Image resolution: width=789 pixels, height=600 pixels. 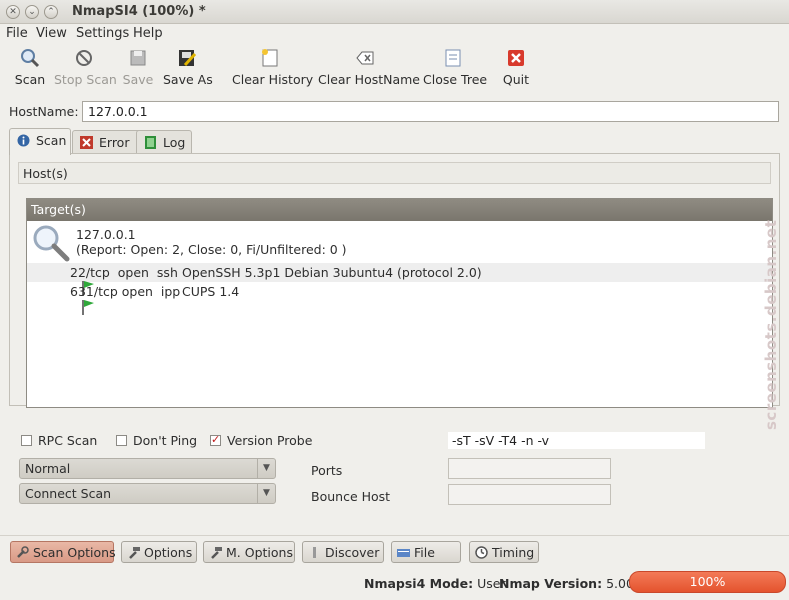 I want to click on dont-ping-box, so click(x=121, y=440).